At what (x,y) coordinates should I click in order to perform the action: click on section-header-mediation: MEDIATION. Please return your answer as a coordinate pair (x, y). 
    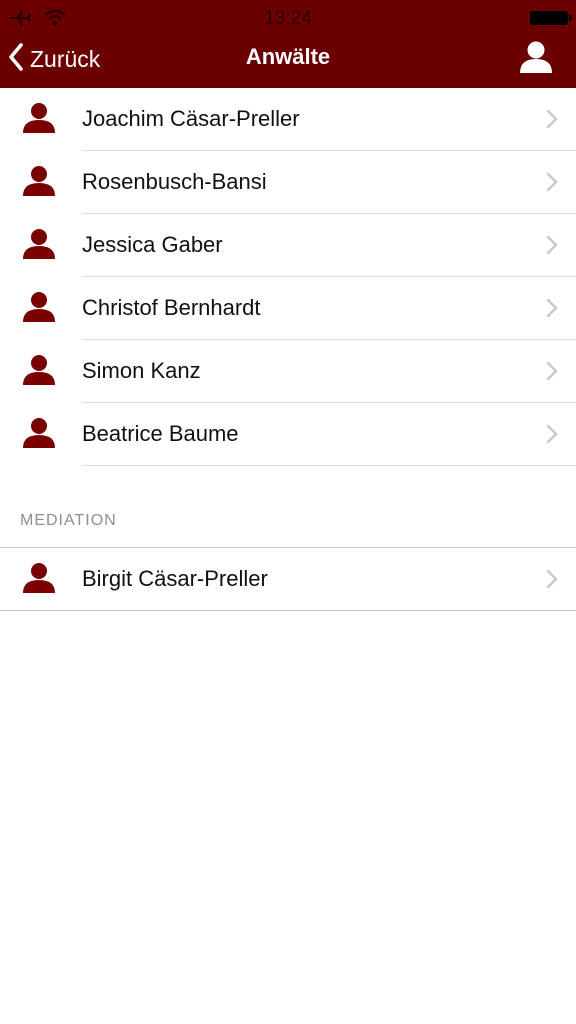
    Looking at the image, I should click on (288, 509).